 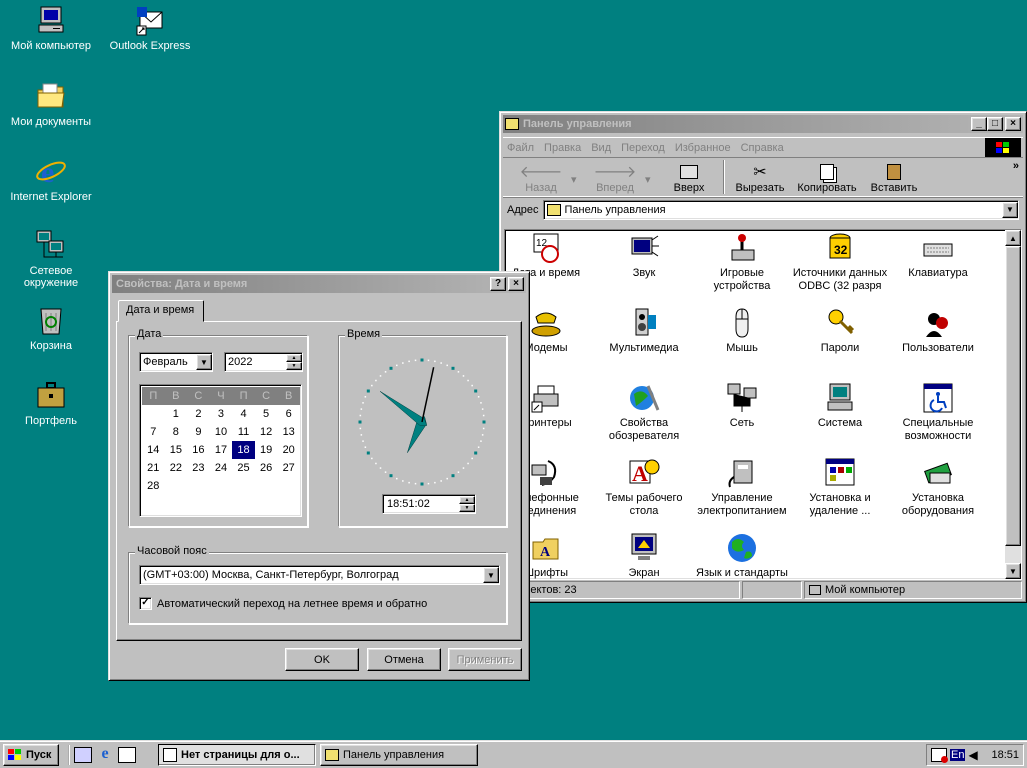 I want to click on calendar-day: 26, so click(x=266, y=468).